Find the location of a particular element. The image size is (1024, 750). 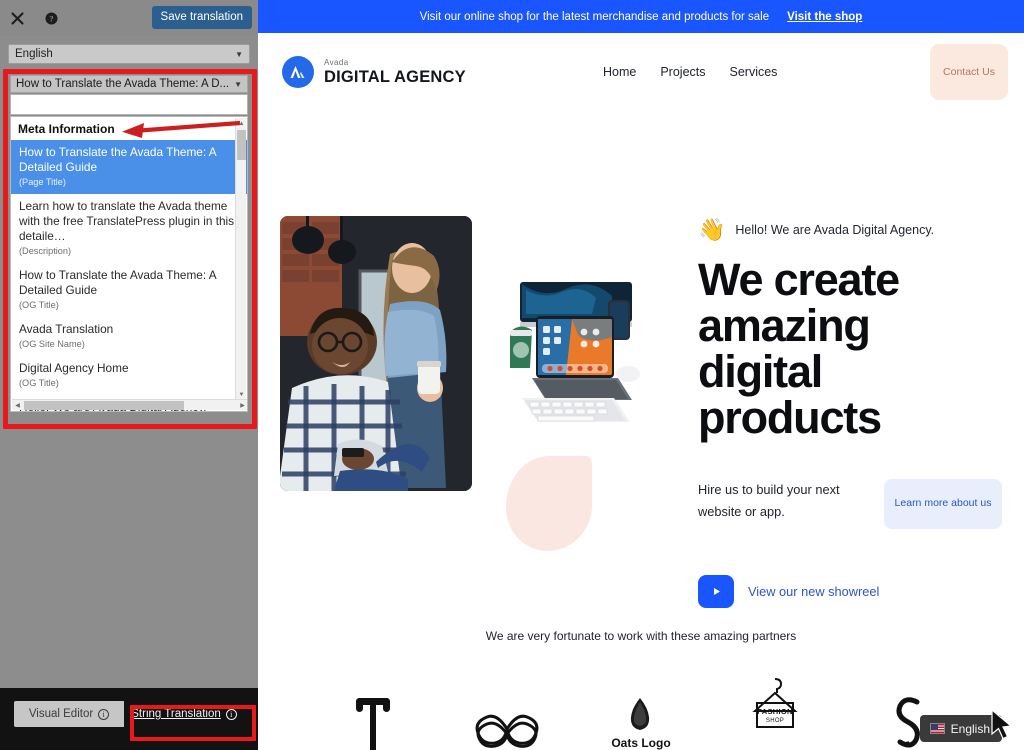

hero-photo-devices is located at coordinates (578, 360).